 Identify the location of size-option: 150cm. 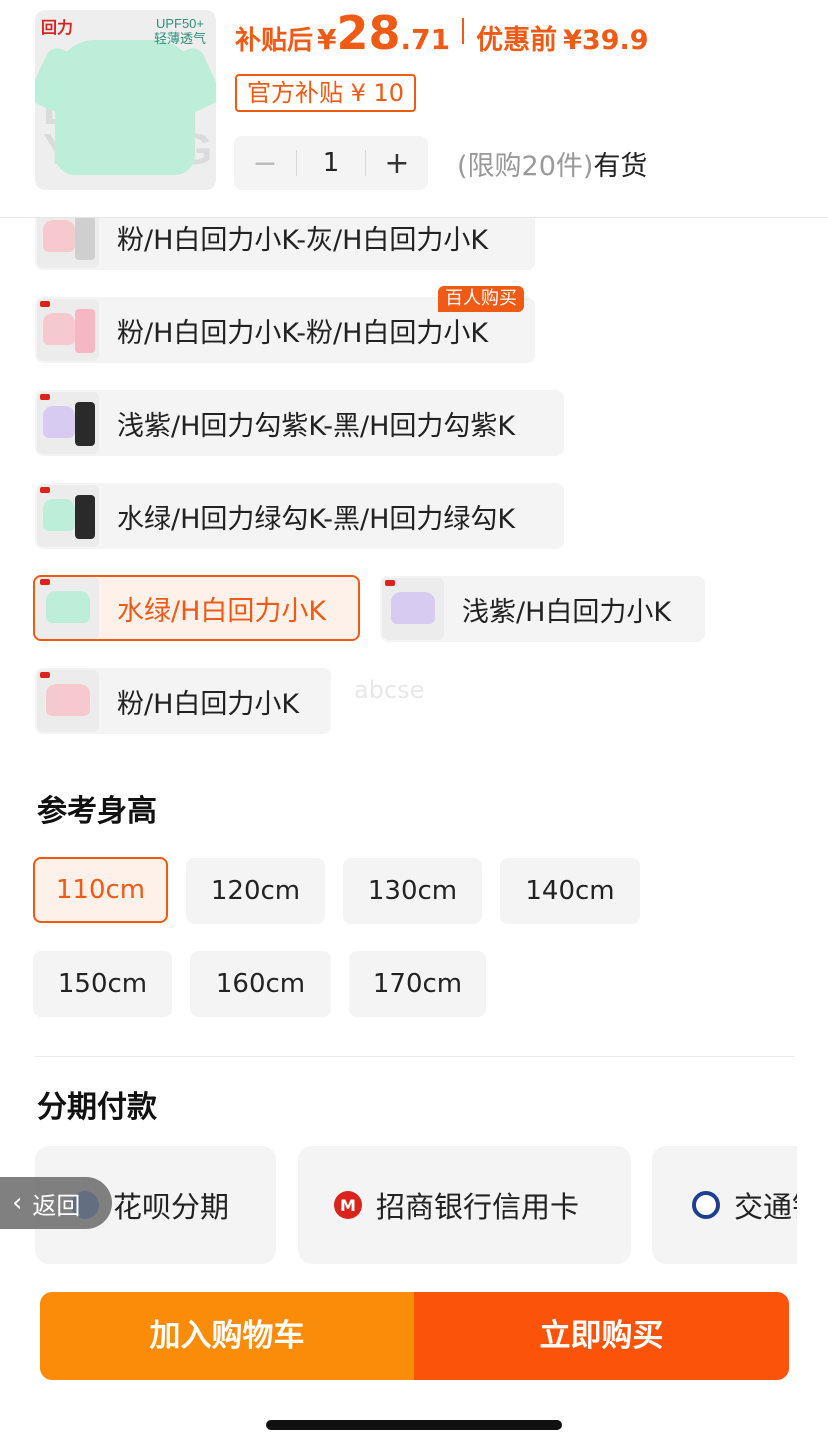
(102, 984).